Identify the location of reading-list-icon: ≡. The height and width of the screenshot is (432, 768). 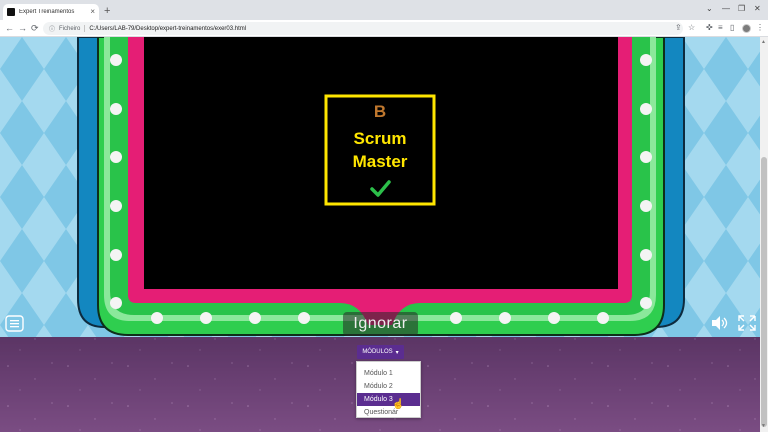
(720, 28).